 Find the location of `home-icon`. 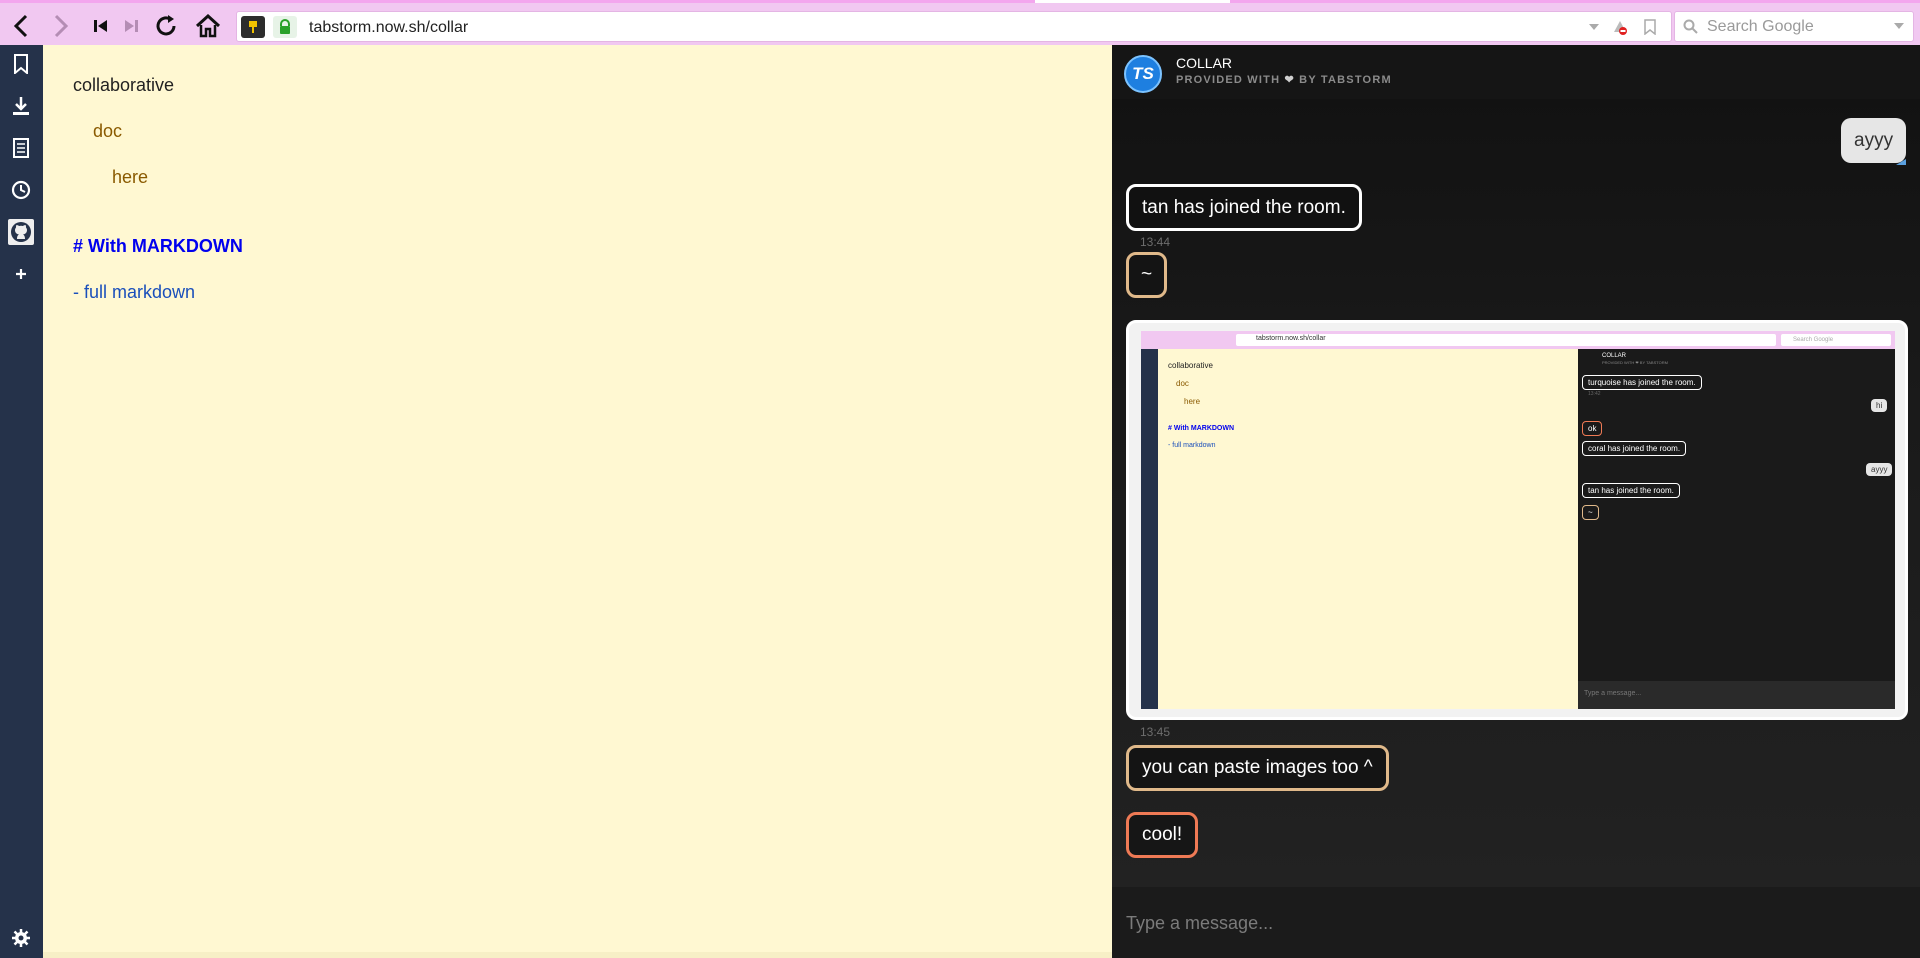

home-icon is located at coordinates (208, 26).